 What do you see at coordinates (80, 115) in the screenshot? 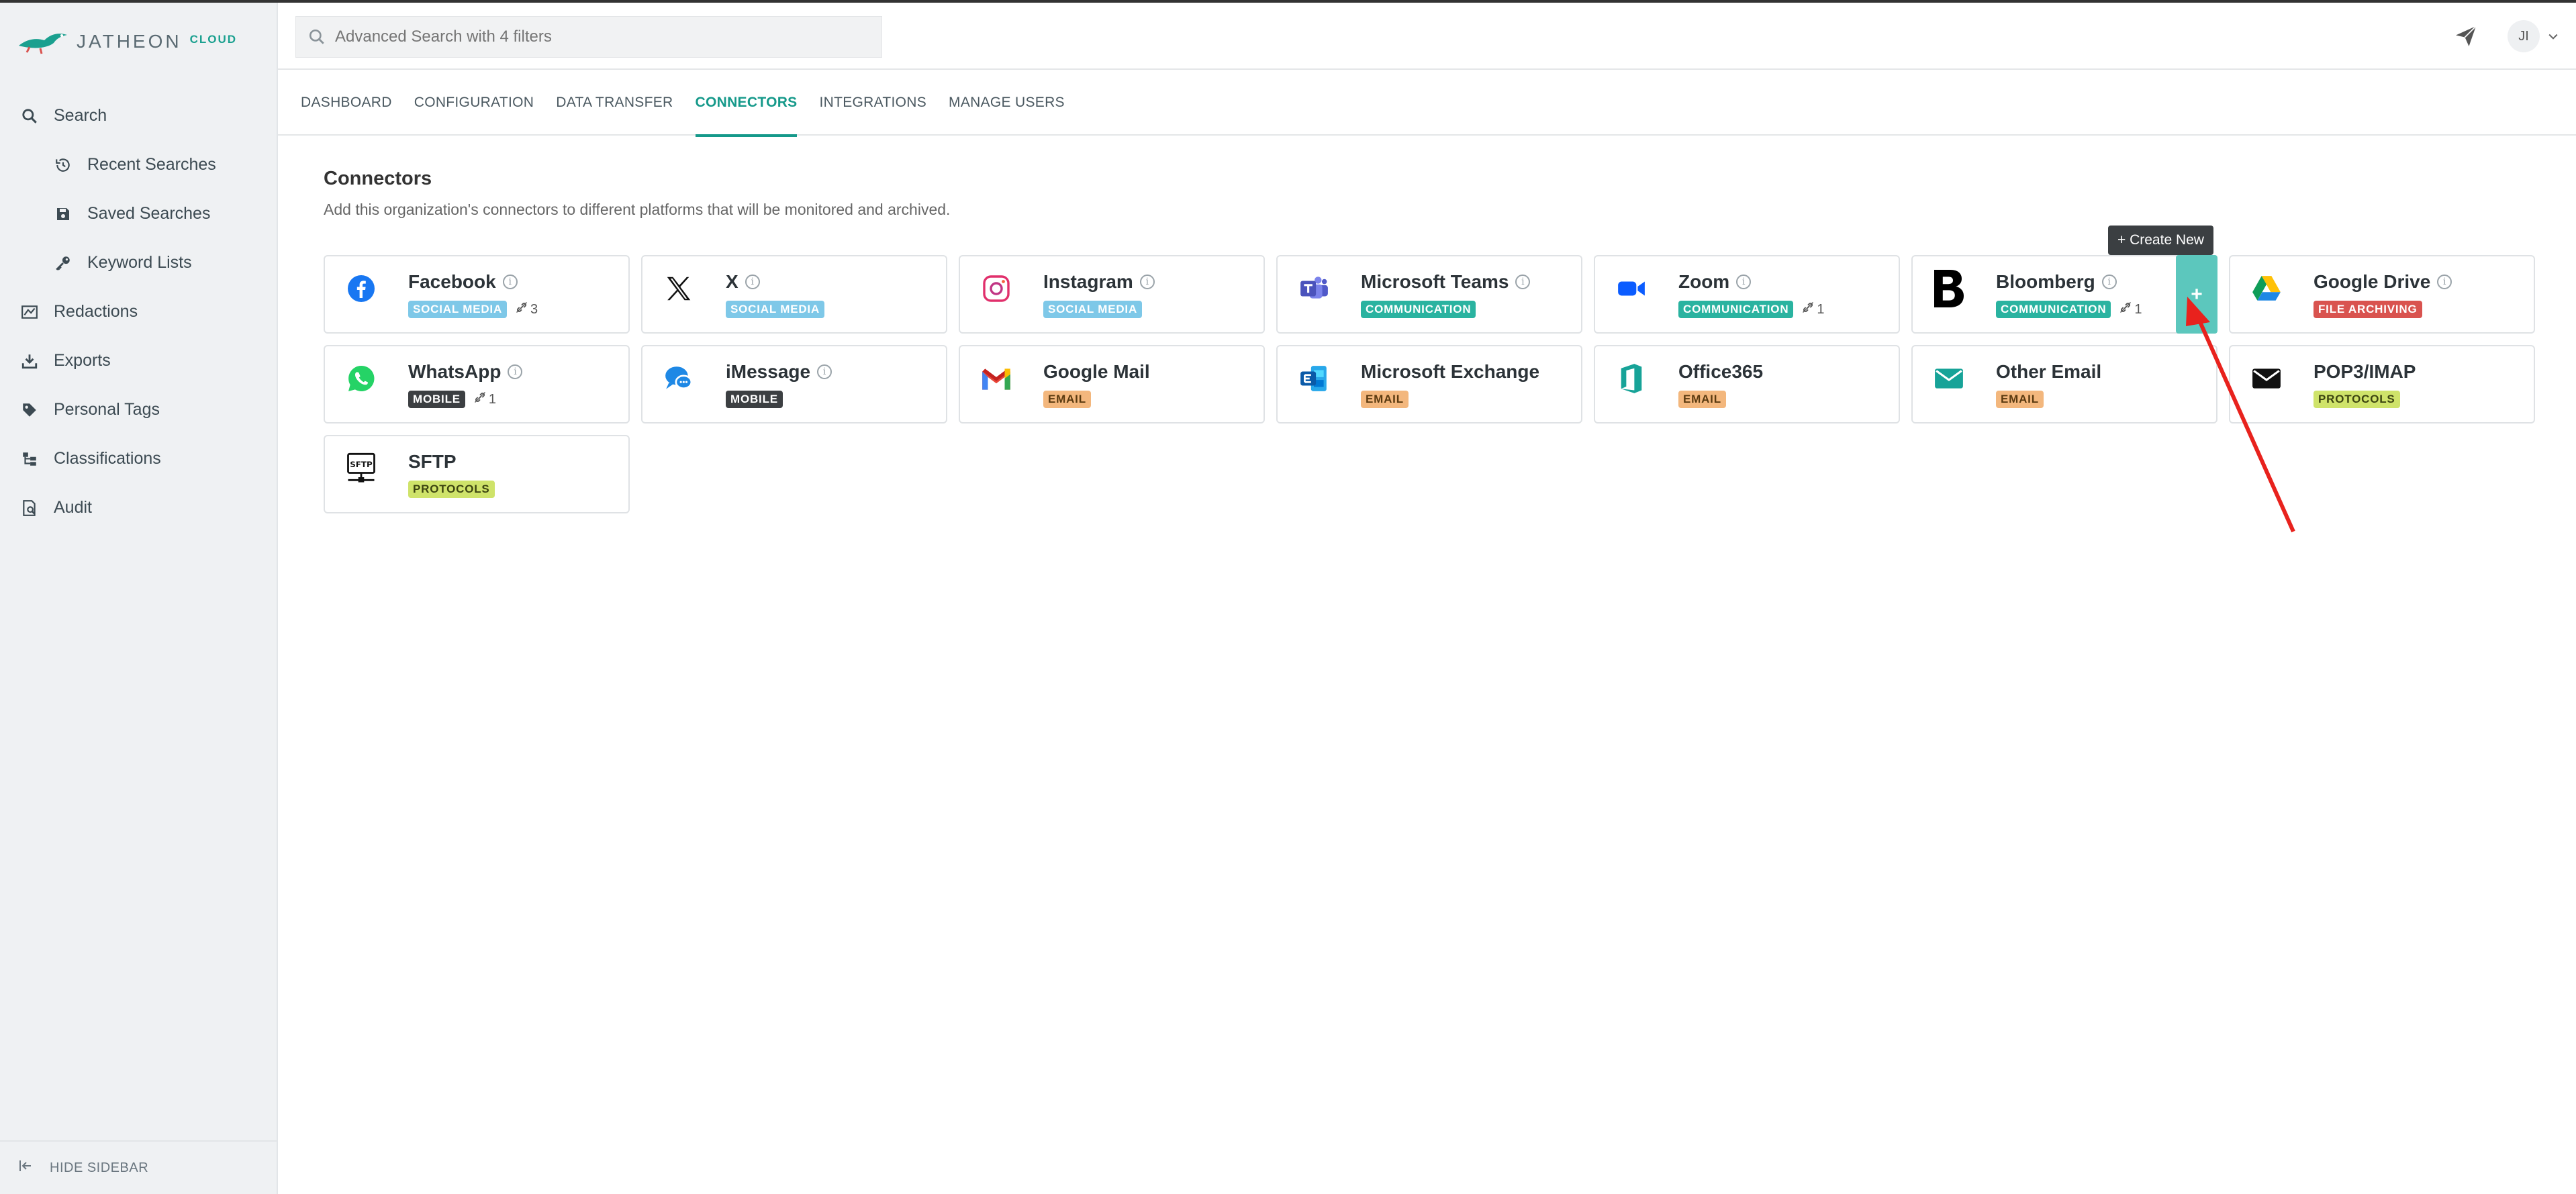
I see `sidebar-item-label: Search` at bounding box center [80, 115].